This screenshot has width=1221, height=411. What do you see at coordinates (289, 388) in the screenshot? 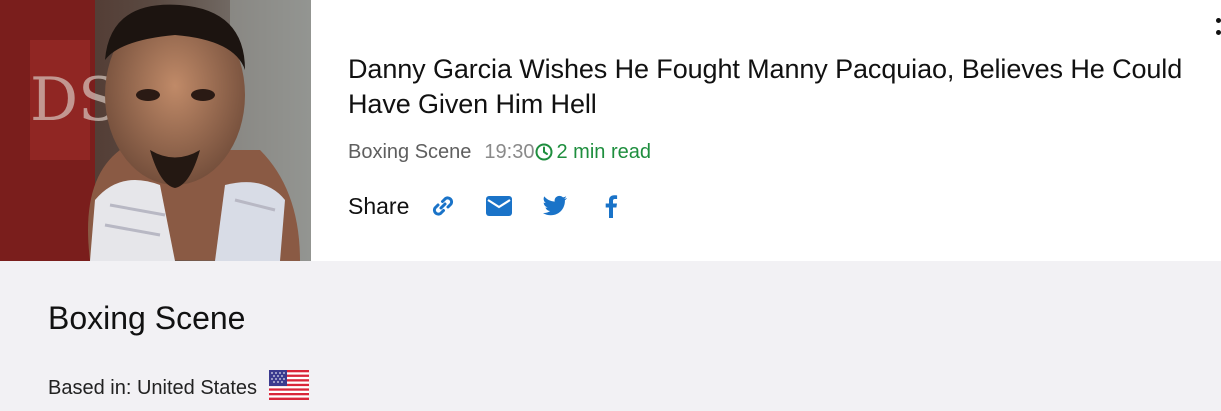
I see `us-flag-icon` at bounding box center [289, 388].